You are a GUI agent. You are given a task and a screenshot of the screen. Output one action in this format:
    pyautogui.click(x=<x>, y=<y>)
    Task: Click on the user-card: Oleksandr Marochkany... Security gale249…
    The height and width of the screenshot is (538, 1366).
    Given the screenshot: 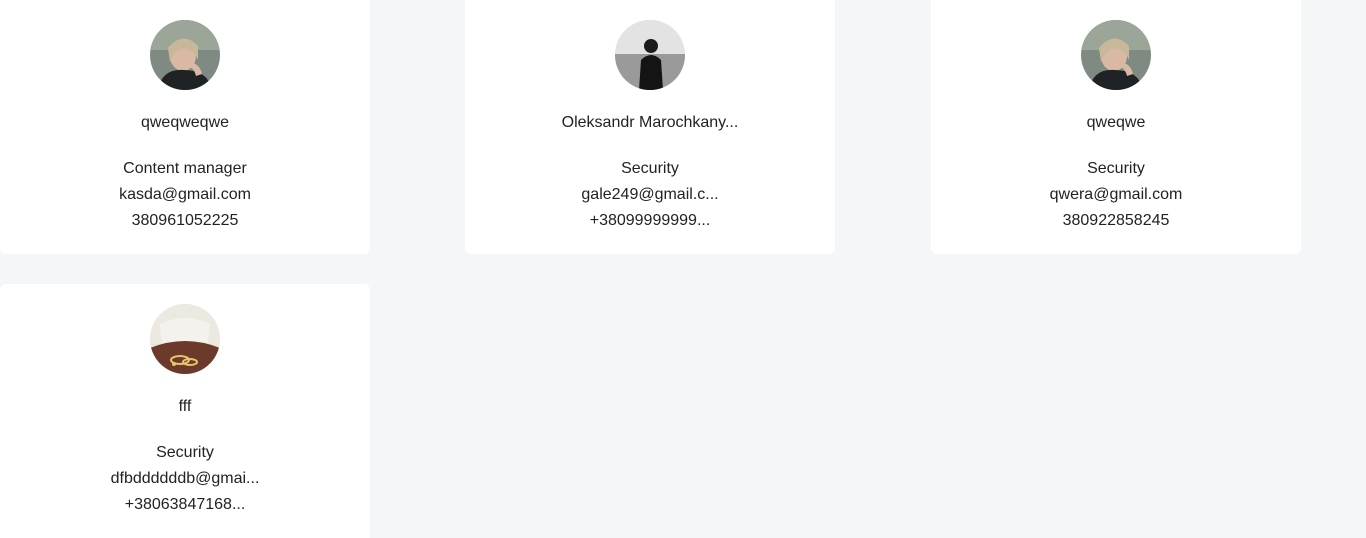 What is the action you would take?
    pyautogui.click(x=650, y=127)
    